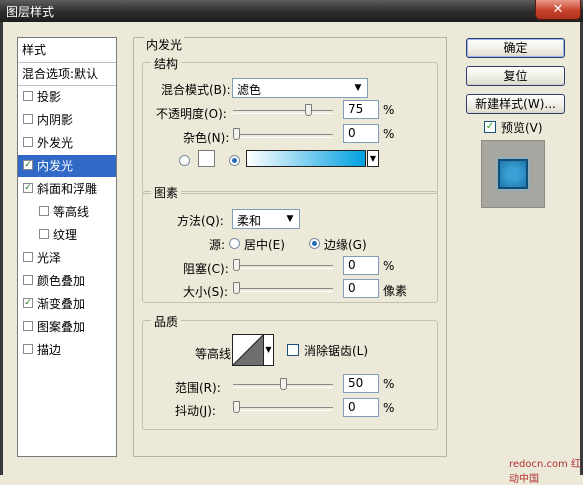 The image size is (583, 485). Describe the element at coordinates (306, 158) in the screenshot. I see `glow-gradient-picker` at that location.